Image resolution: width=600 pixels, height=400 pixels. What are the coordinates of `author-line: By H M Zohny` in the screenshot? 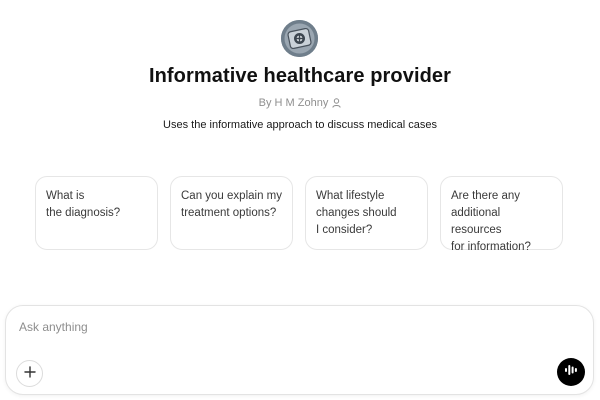 It's located at (300, 103).